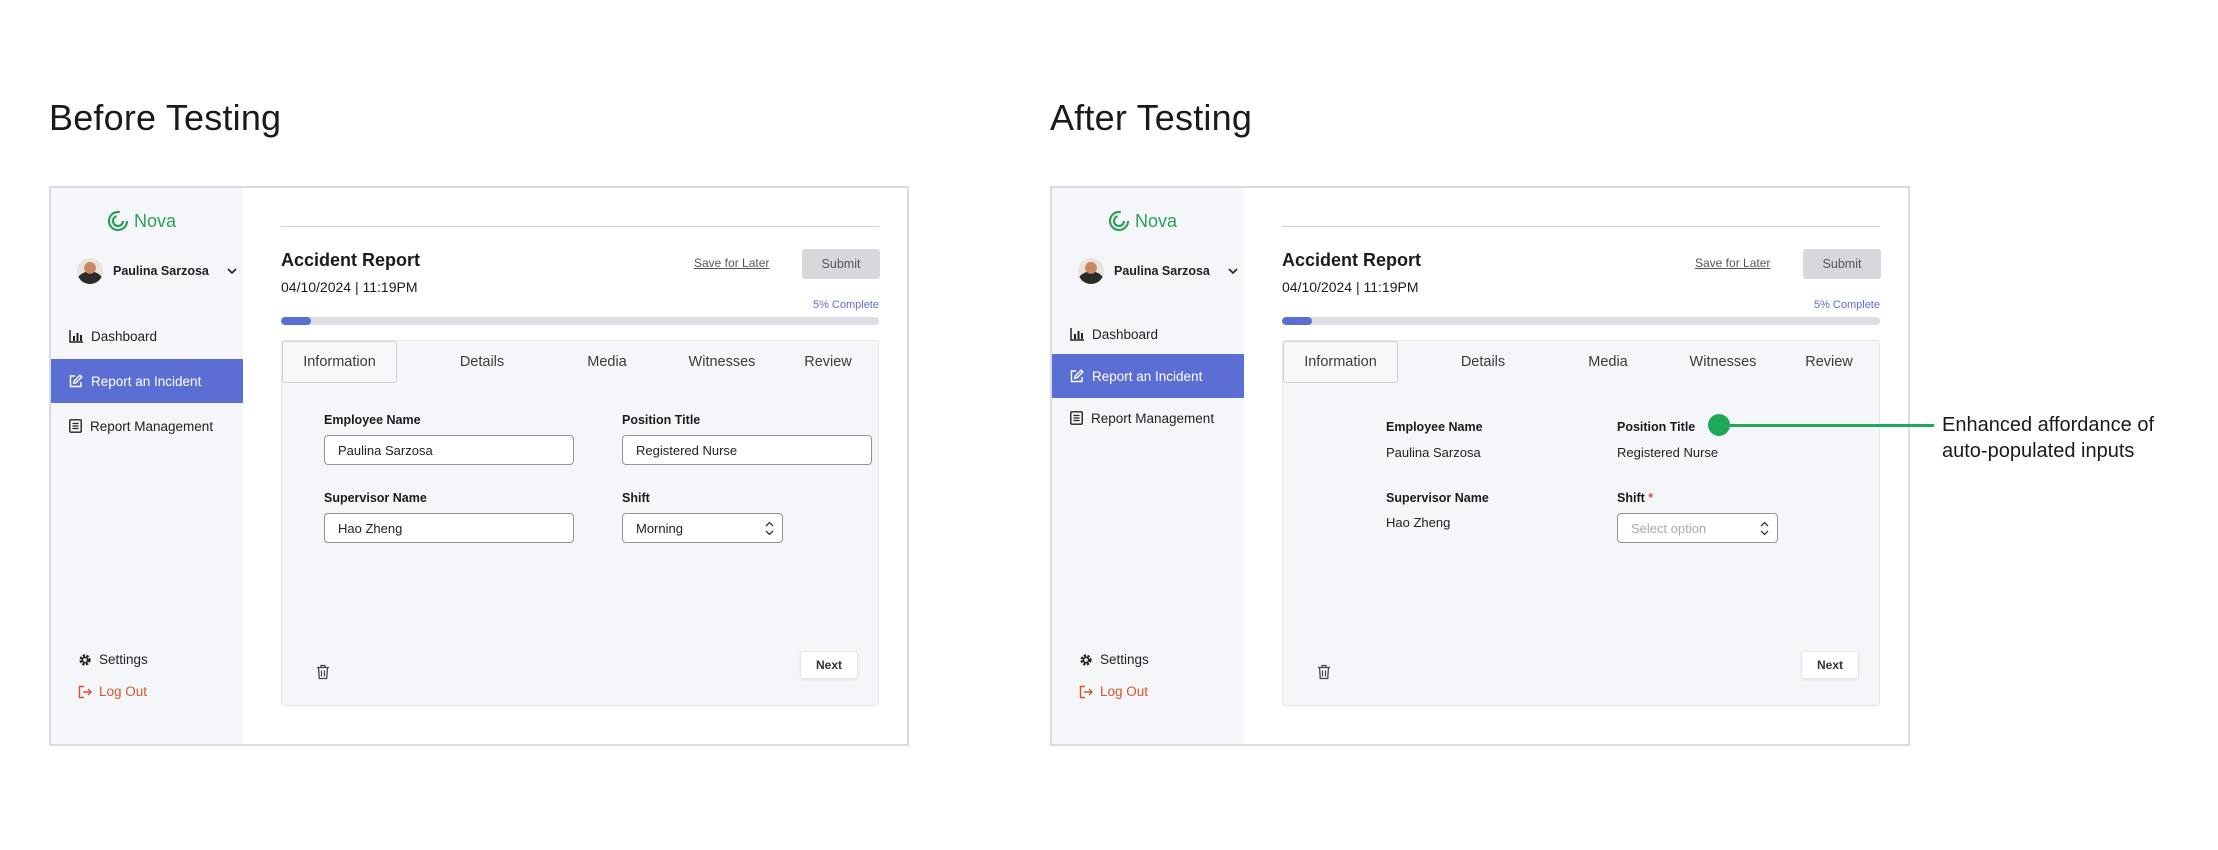  Describe the element at coordinates (1350, 287) in the screenshot. I see `report-date: 04/10/2024 | 11:19PM` at that location.